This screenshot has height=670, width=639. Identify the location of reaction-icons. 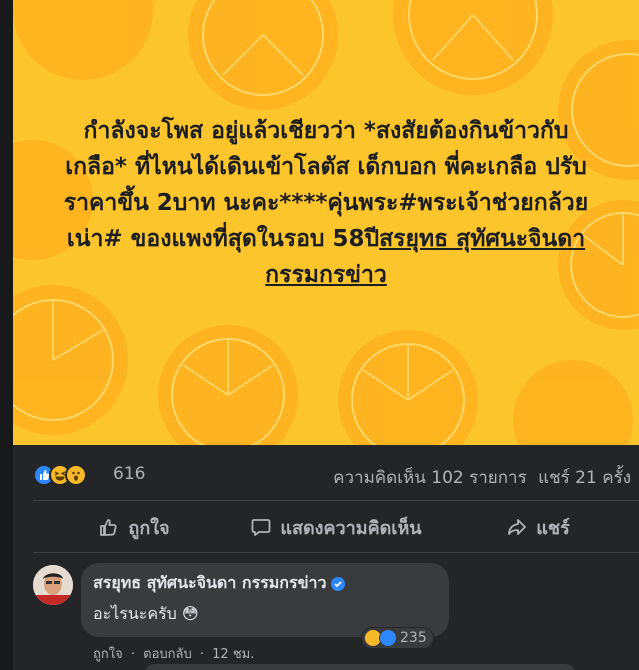
(69, 475).